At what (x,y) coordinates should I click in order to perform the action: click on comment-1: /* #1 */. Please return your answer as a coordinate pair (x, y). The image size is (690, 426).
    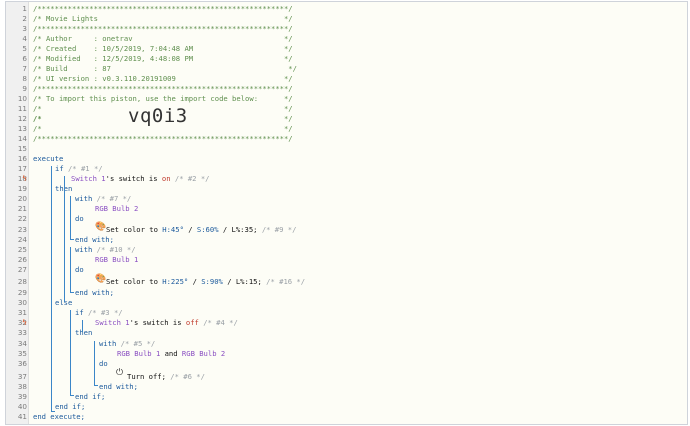
    Looking at the image, I should click on (85, 168).